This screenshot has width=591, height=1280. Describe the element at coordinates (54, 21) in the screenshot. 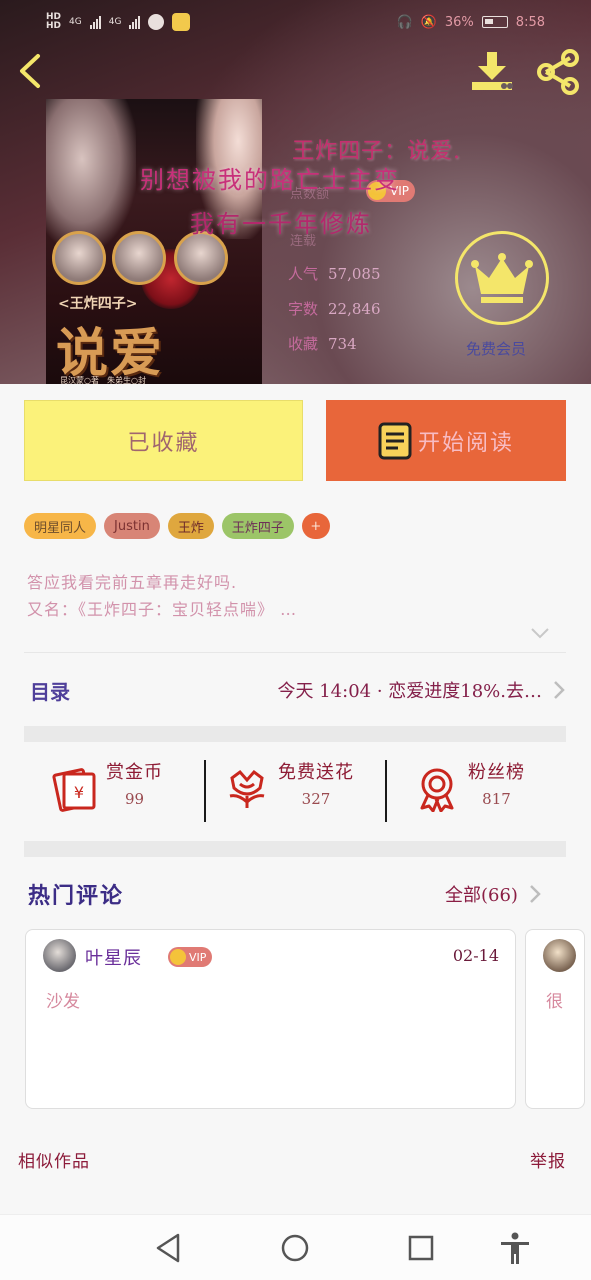

I see `hd-icon: HD HD` at that location.